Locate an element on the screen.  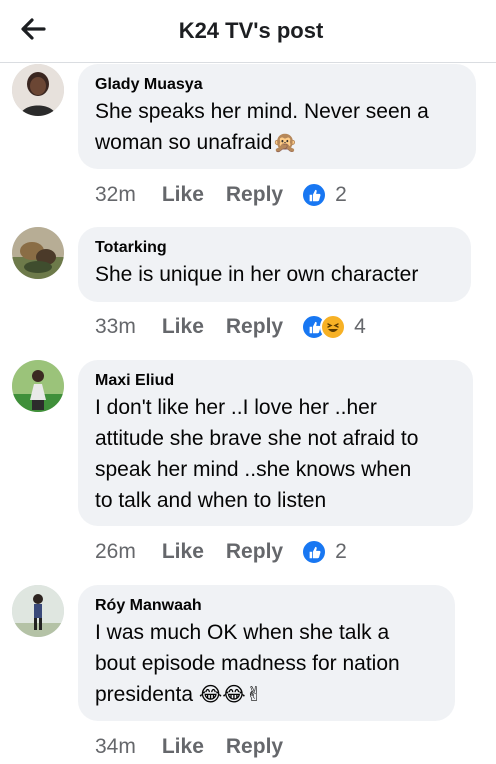
comment-actions: 26m Like Reply 2 is located at coordinates (221, 552).